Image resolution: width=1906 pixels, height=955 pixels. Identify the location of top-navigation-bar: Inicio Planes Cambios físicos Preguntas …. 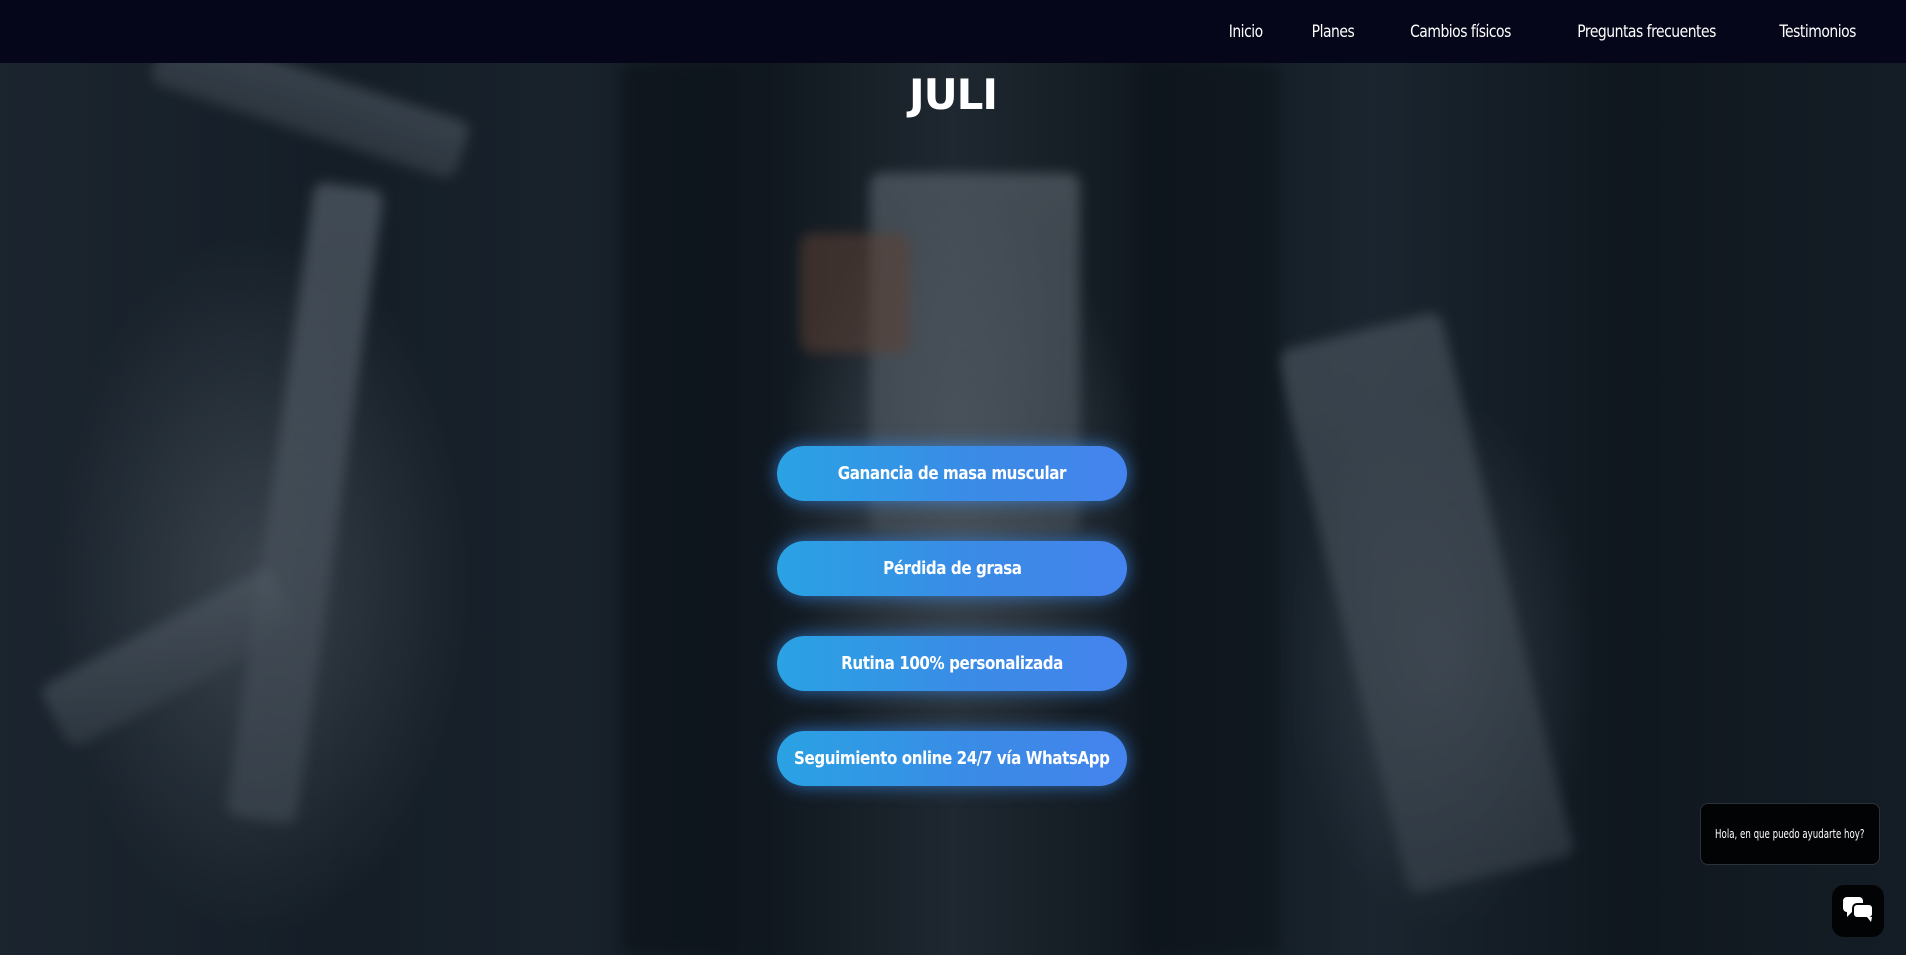
(953, 31).